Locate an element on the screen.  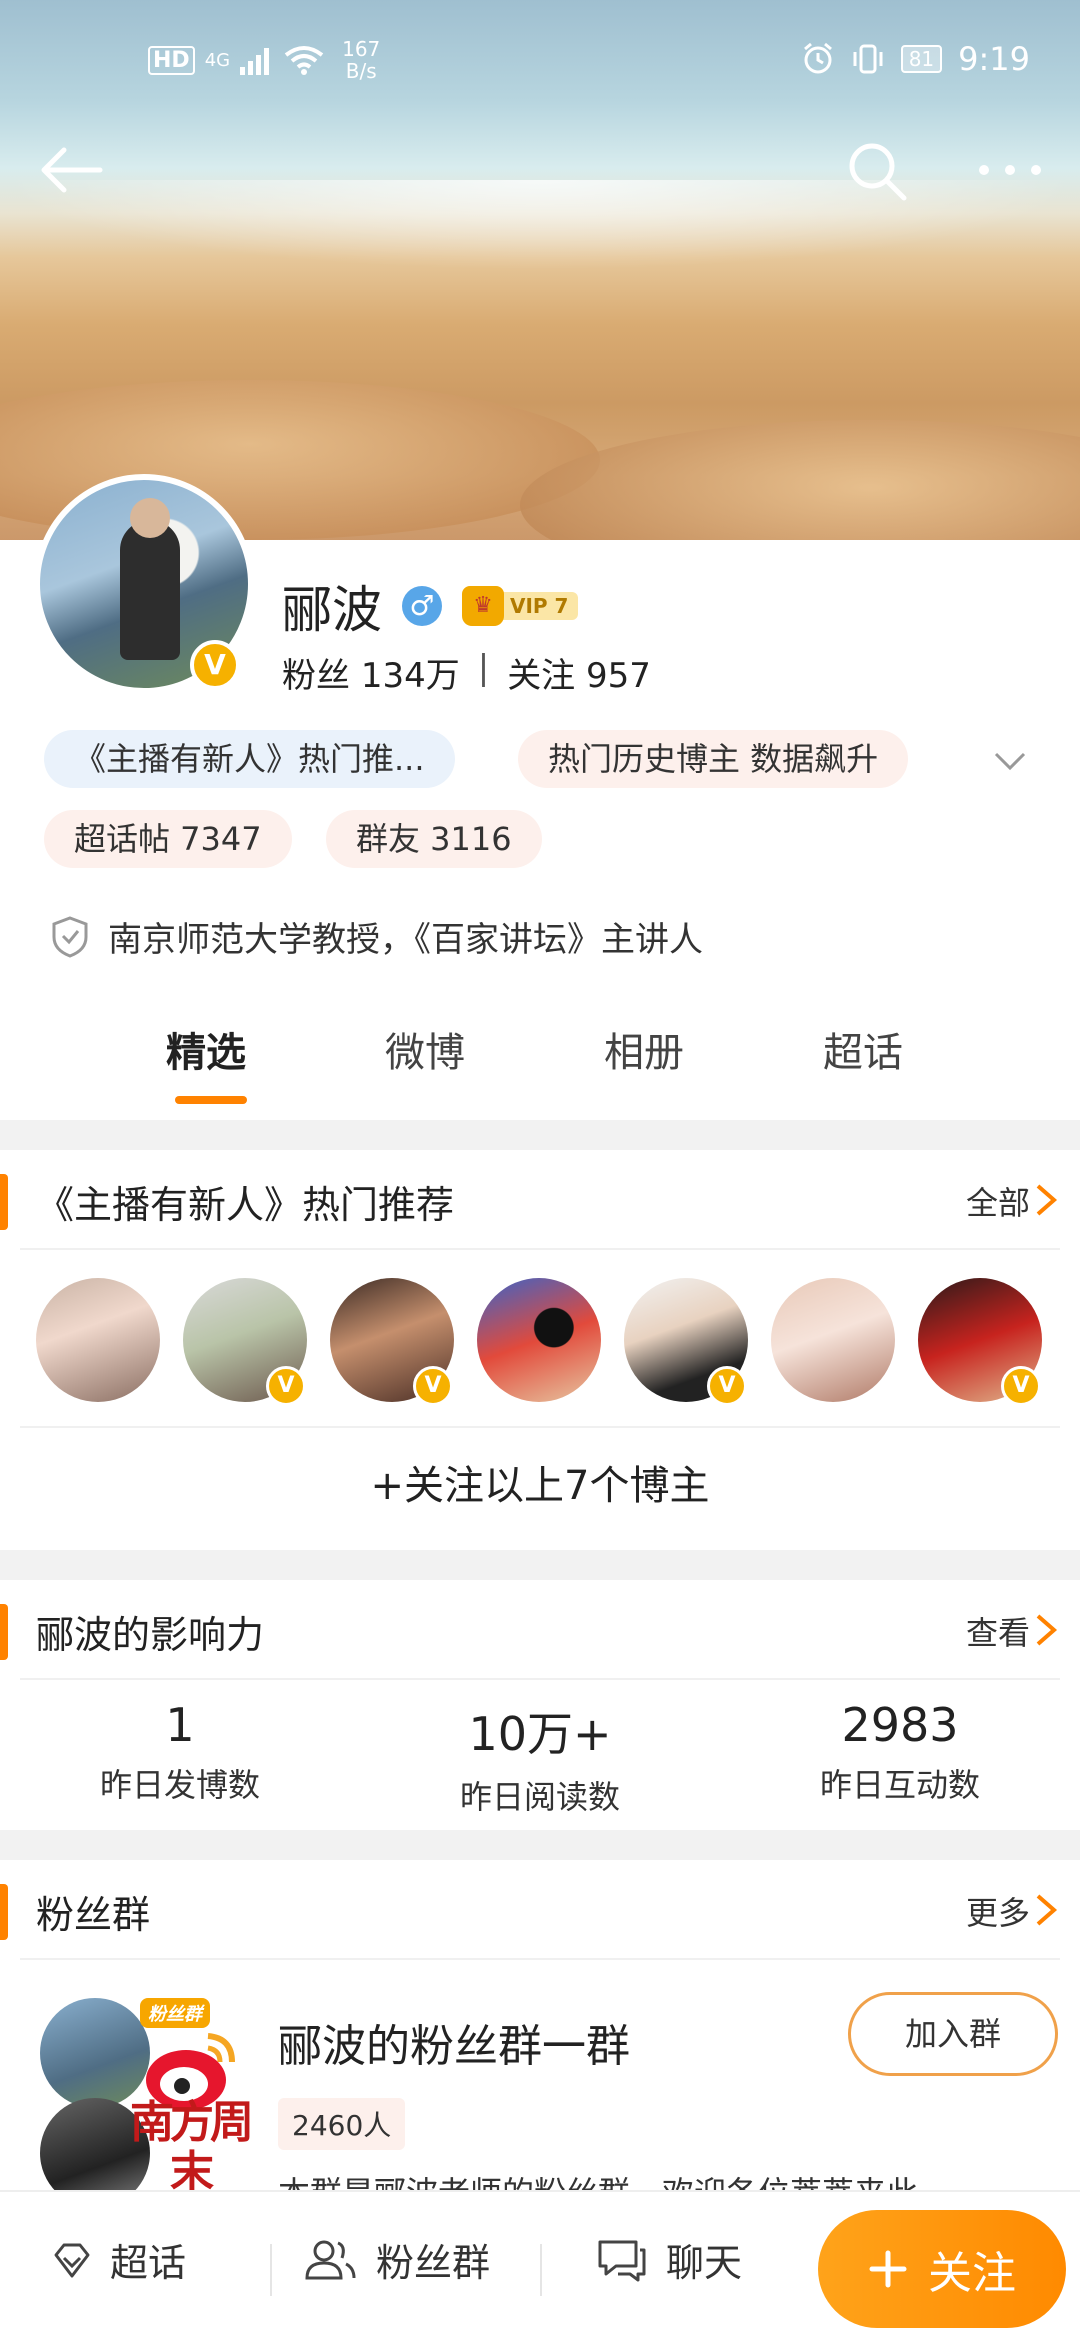
metric-value: 10万+ is located at coordinates (540, 1734).